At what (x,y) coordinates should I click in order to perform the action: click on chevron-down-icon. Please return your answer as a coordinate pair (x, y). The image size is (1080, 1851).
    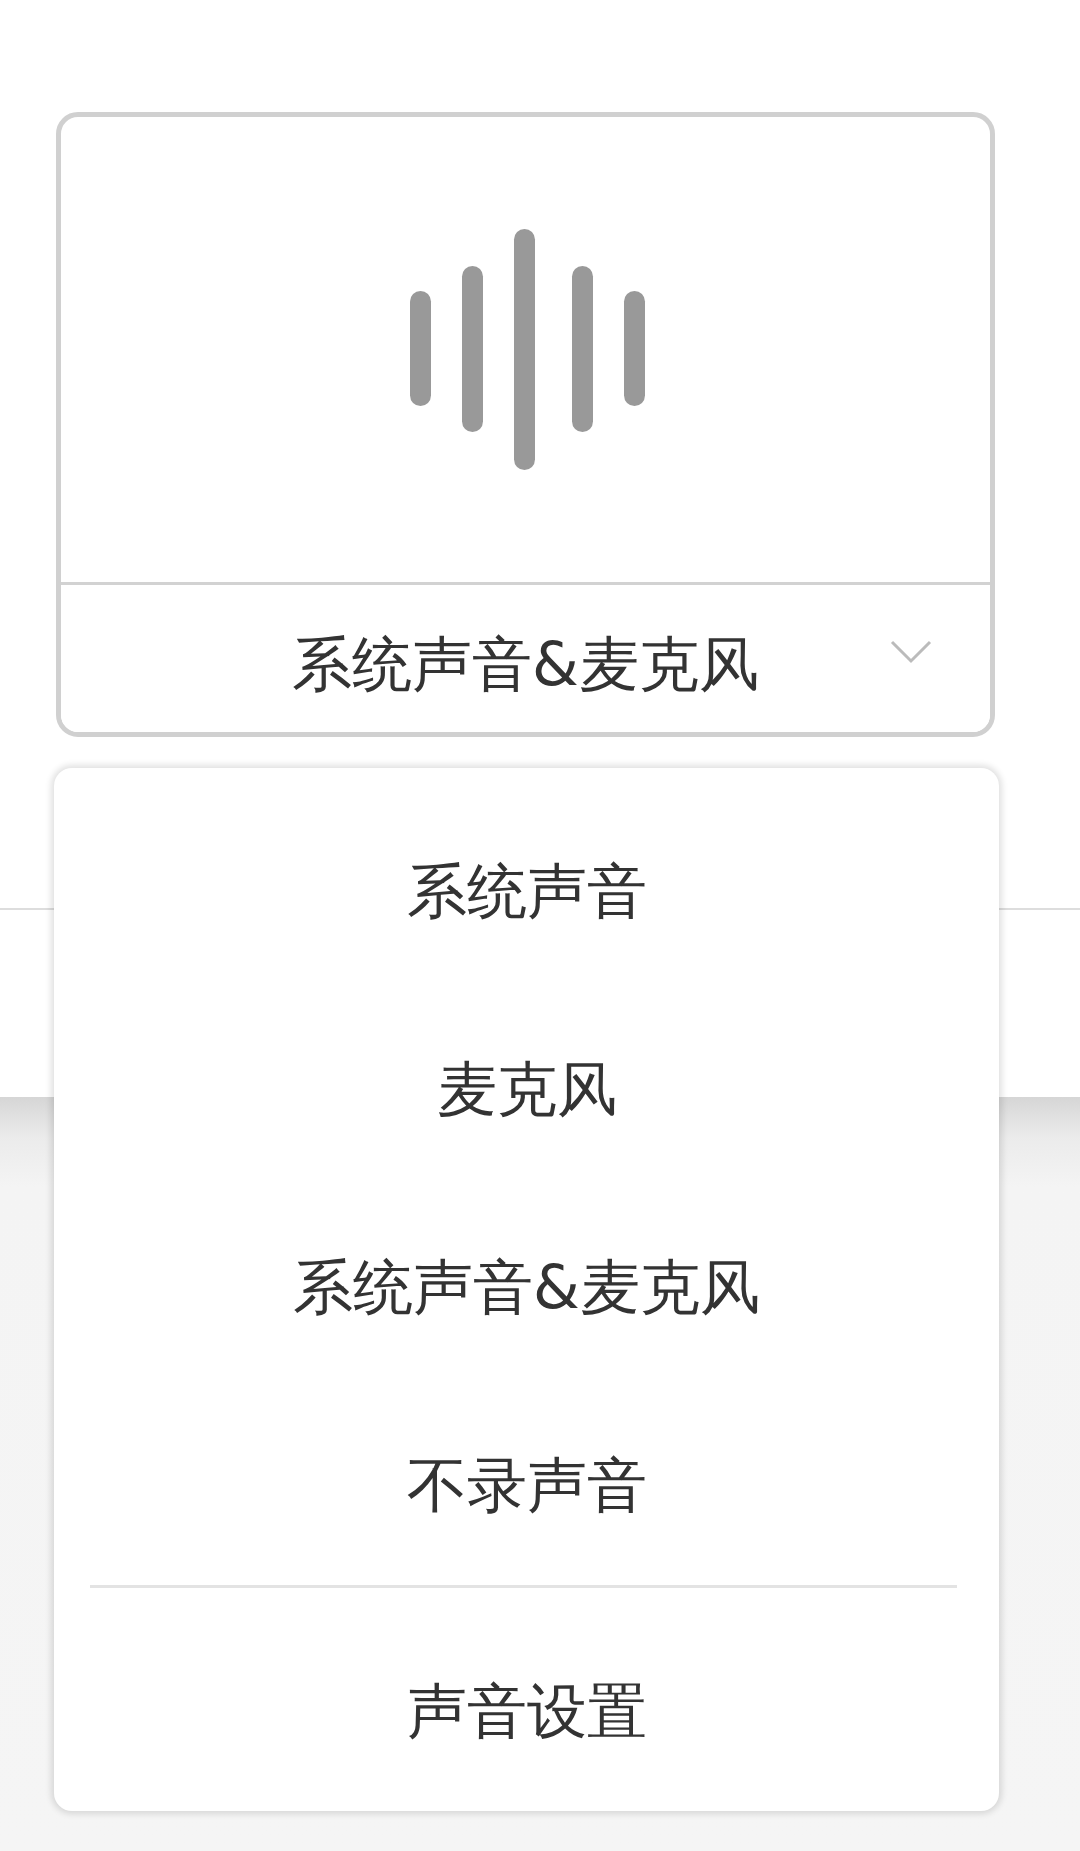
    Looking at the image, I should click on (911, 651).